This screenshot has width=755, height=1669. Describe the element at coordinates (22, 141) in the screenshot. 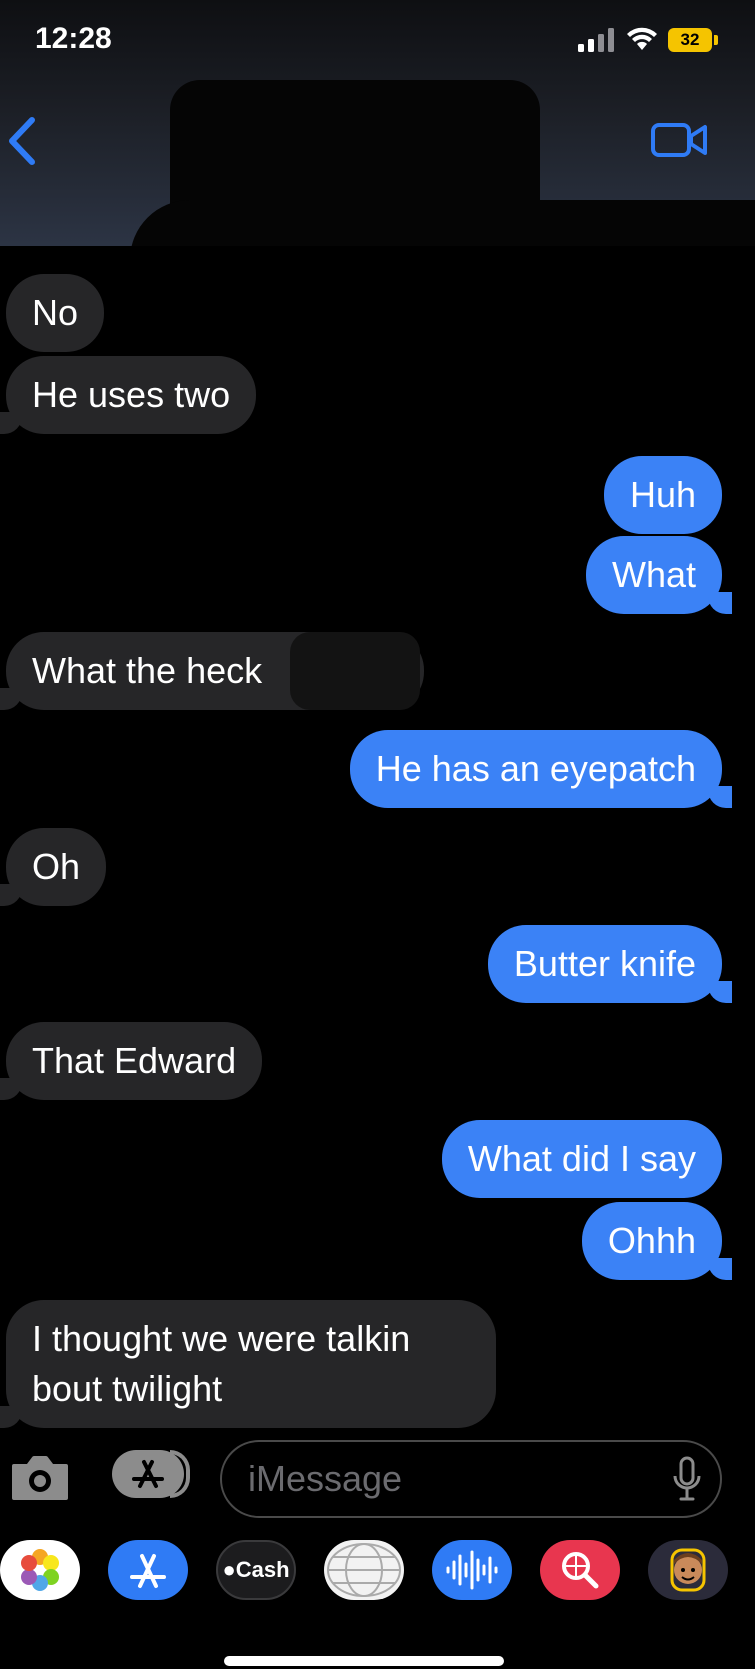

I see `back-chevron-icon` at that location.